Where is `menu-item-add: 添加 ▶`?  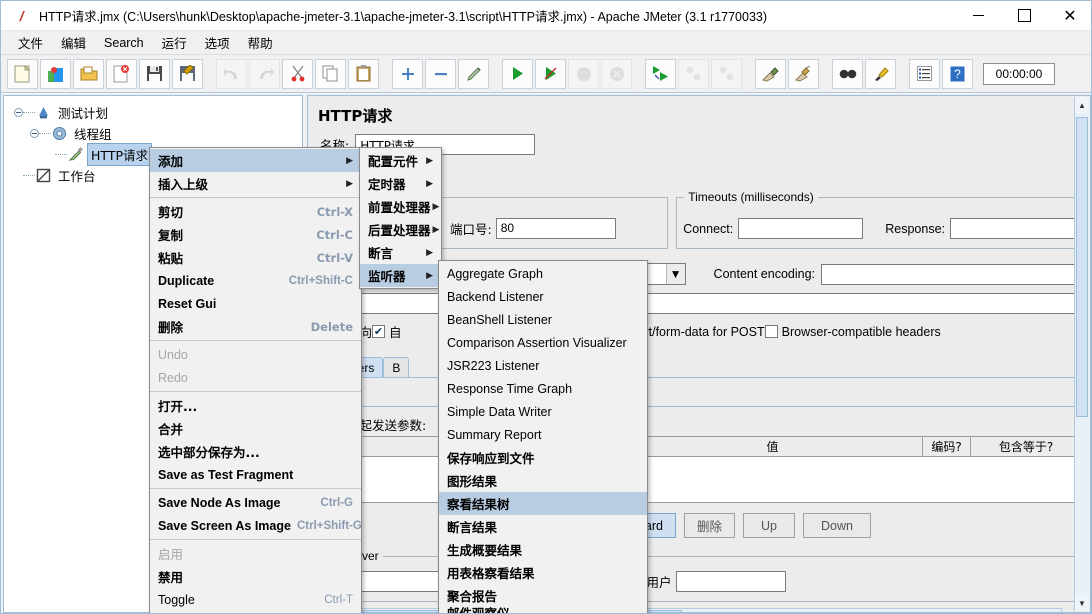 menu-item-add: 添加 ▶ is located at coordinates (255, 160).